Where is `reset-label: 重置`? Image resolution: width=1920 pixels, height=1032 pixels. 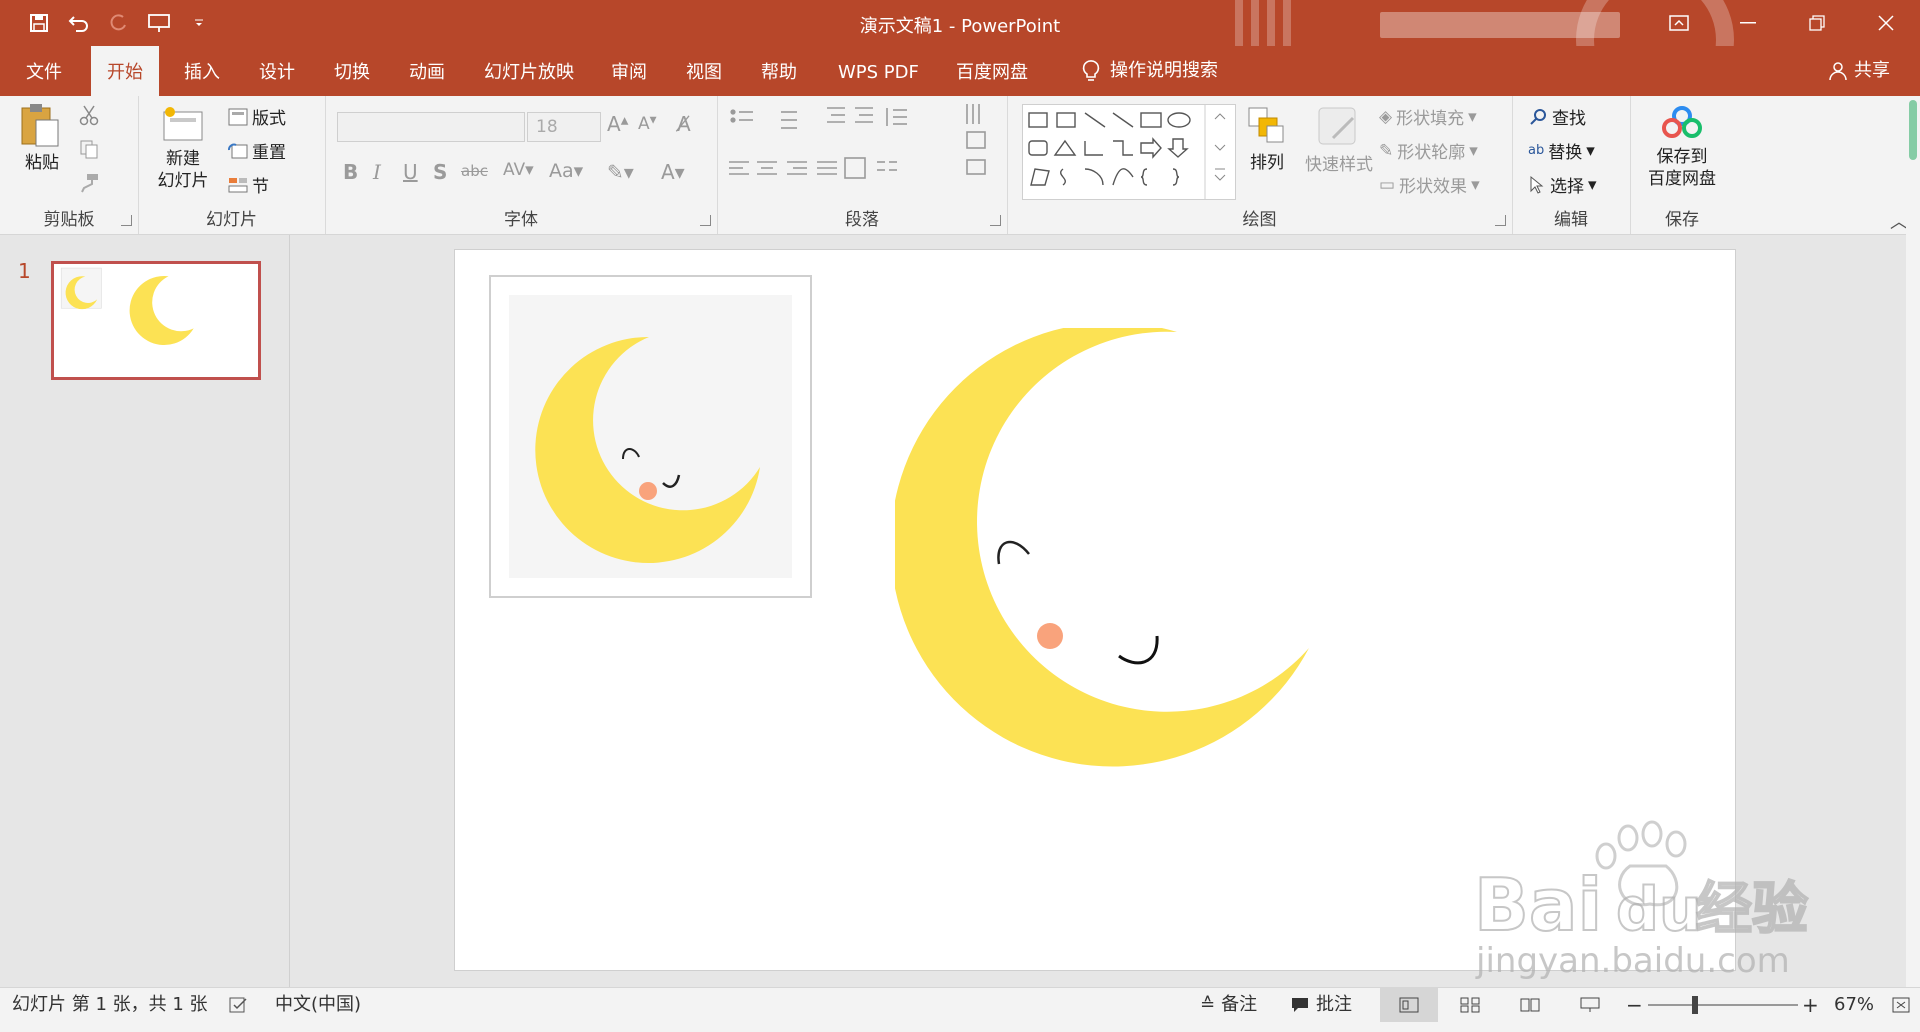 reset-label: 重置 is located at coordinates (269, 153).